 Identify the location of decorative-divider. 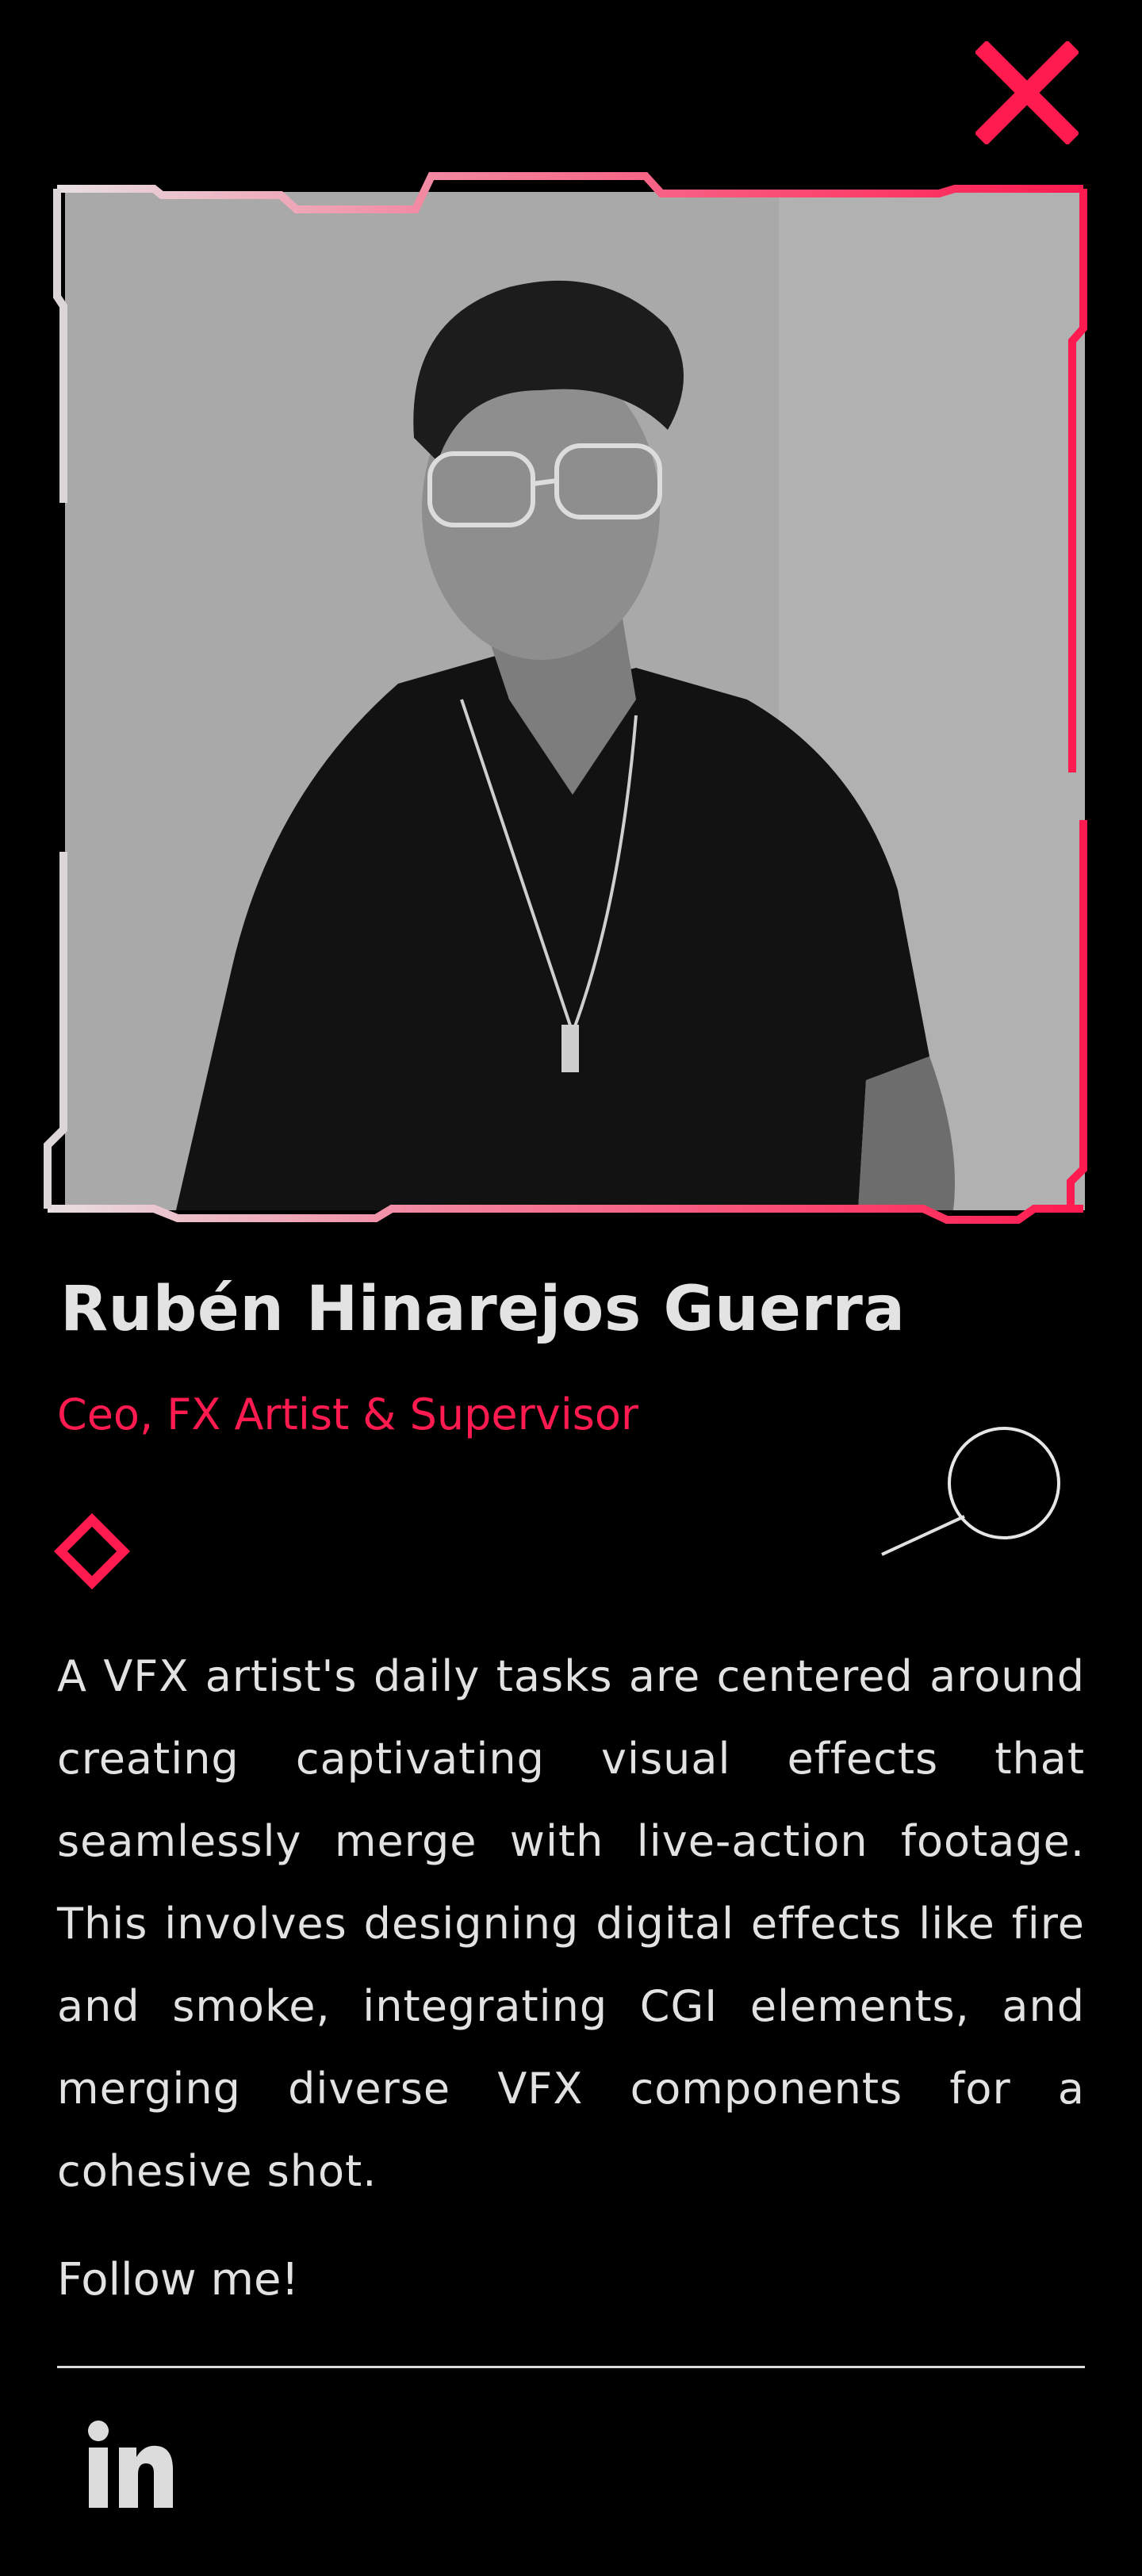
(563, 1515).